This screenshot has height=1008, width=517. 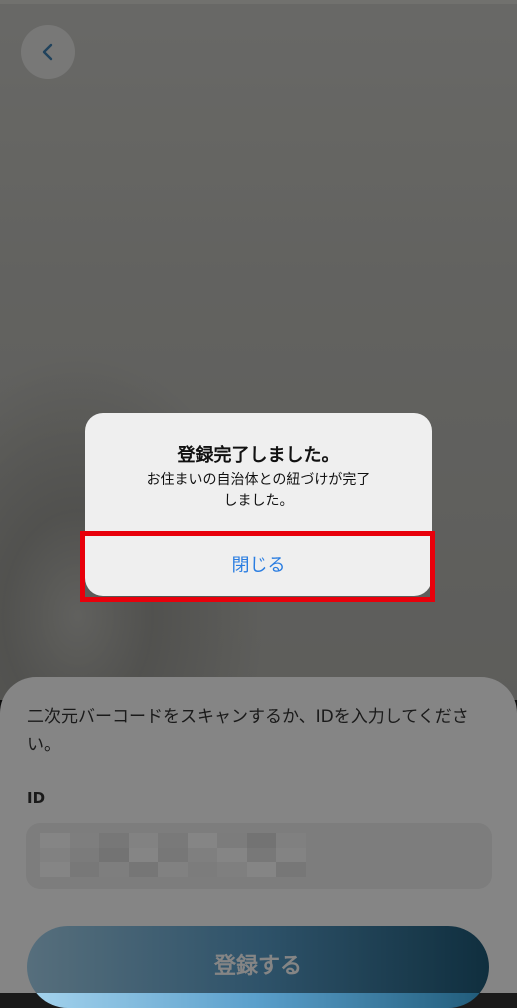 I want to click on alert-message: お住まいの自治体との紐づけが完了 しました。, so click(x=258, y=491).